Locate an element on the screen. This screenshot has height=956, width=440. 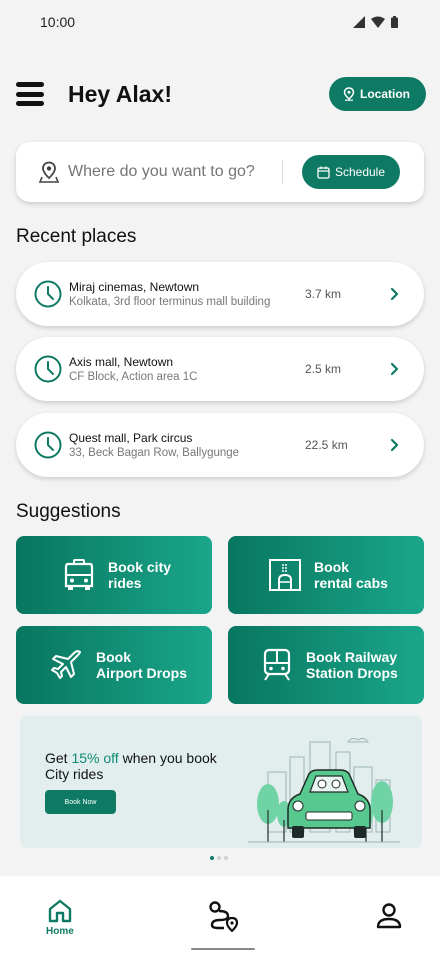
carousel-dots is located at coordinates (219, 858).